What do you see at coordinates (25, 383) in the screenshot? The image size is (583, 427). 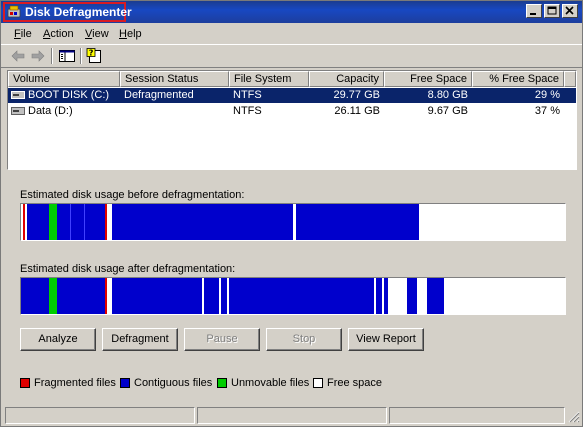 I see `fragmented-swatch` at bounding box center [25, 383].